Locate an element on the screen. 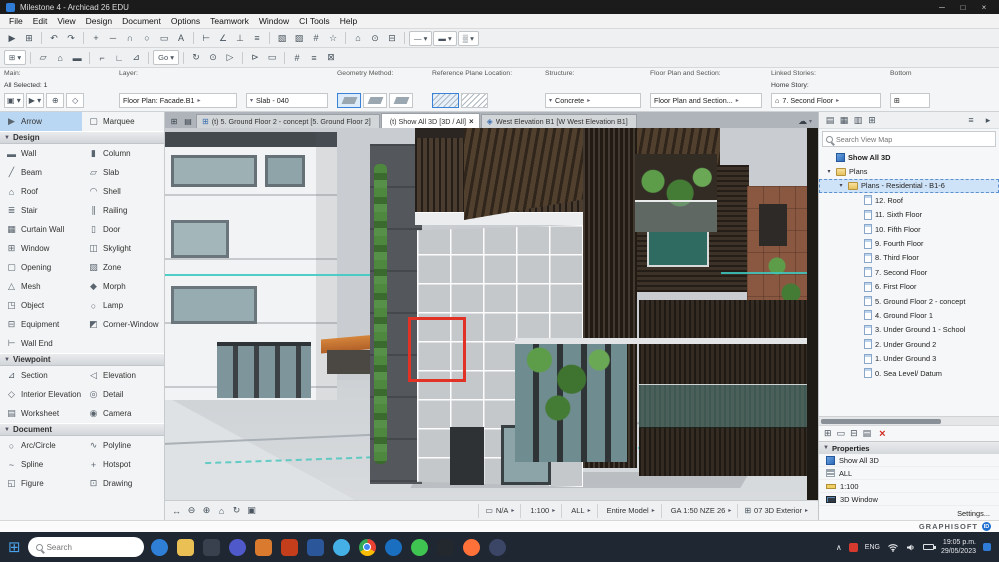  view-map-item: 4. Ground Floor 1 is located at coordinates (909, 315).